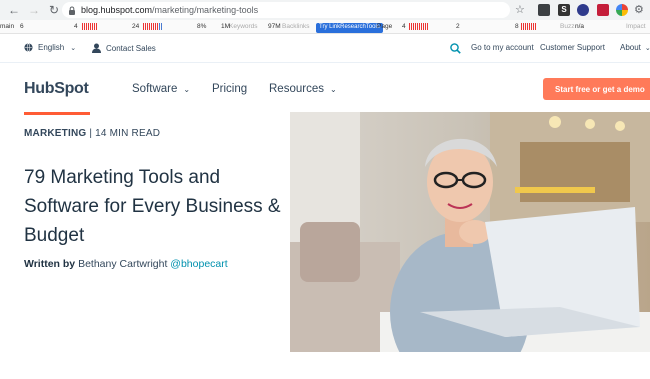  Describe the element at coordinates (117, 10) in the screenshot. I see `url-host: blog.hubspot.com` at that location.